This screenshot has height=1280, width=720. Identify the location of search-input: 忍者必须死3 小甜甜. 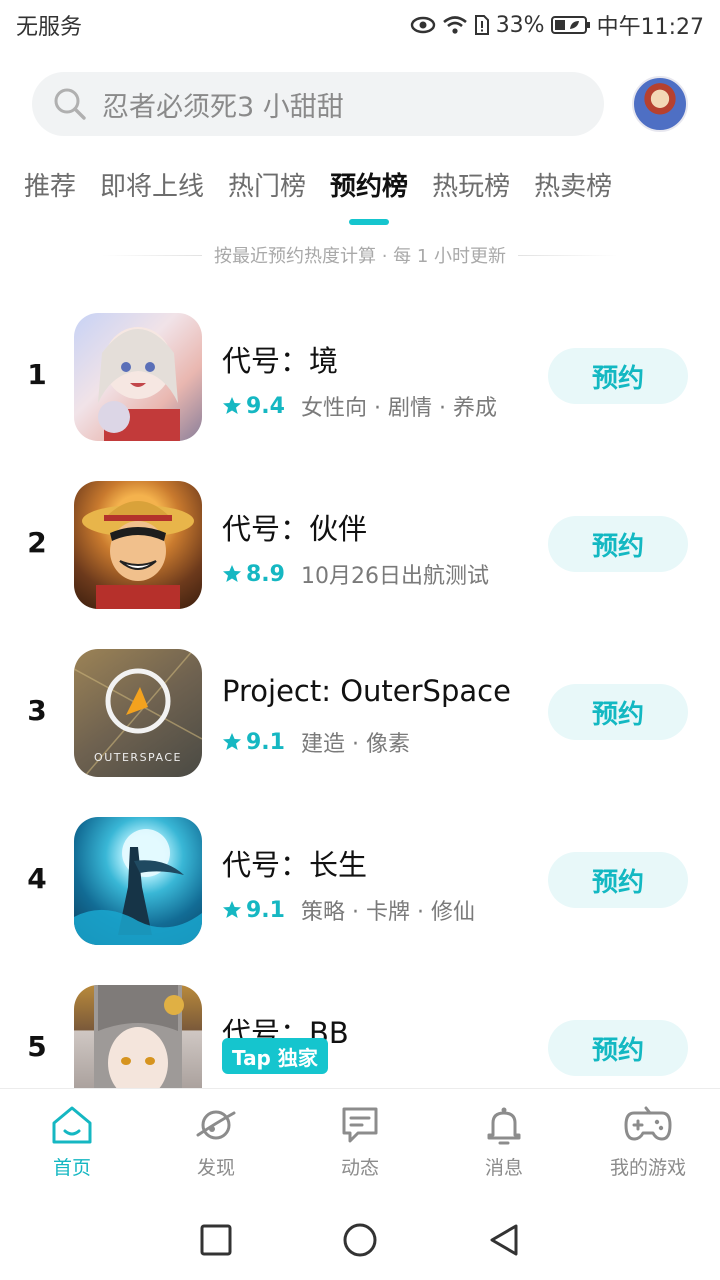
(318, 104).